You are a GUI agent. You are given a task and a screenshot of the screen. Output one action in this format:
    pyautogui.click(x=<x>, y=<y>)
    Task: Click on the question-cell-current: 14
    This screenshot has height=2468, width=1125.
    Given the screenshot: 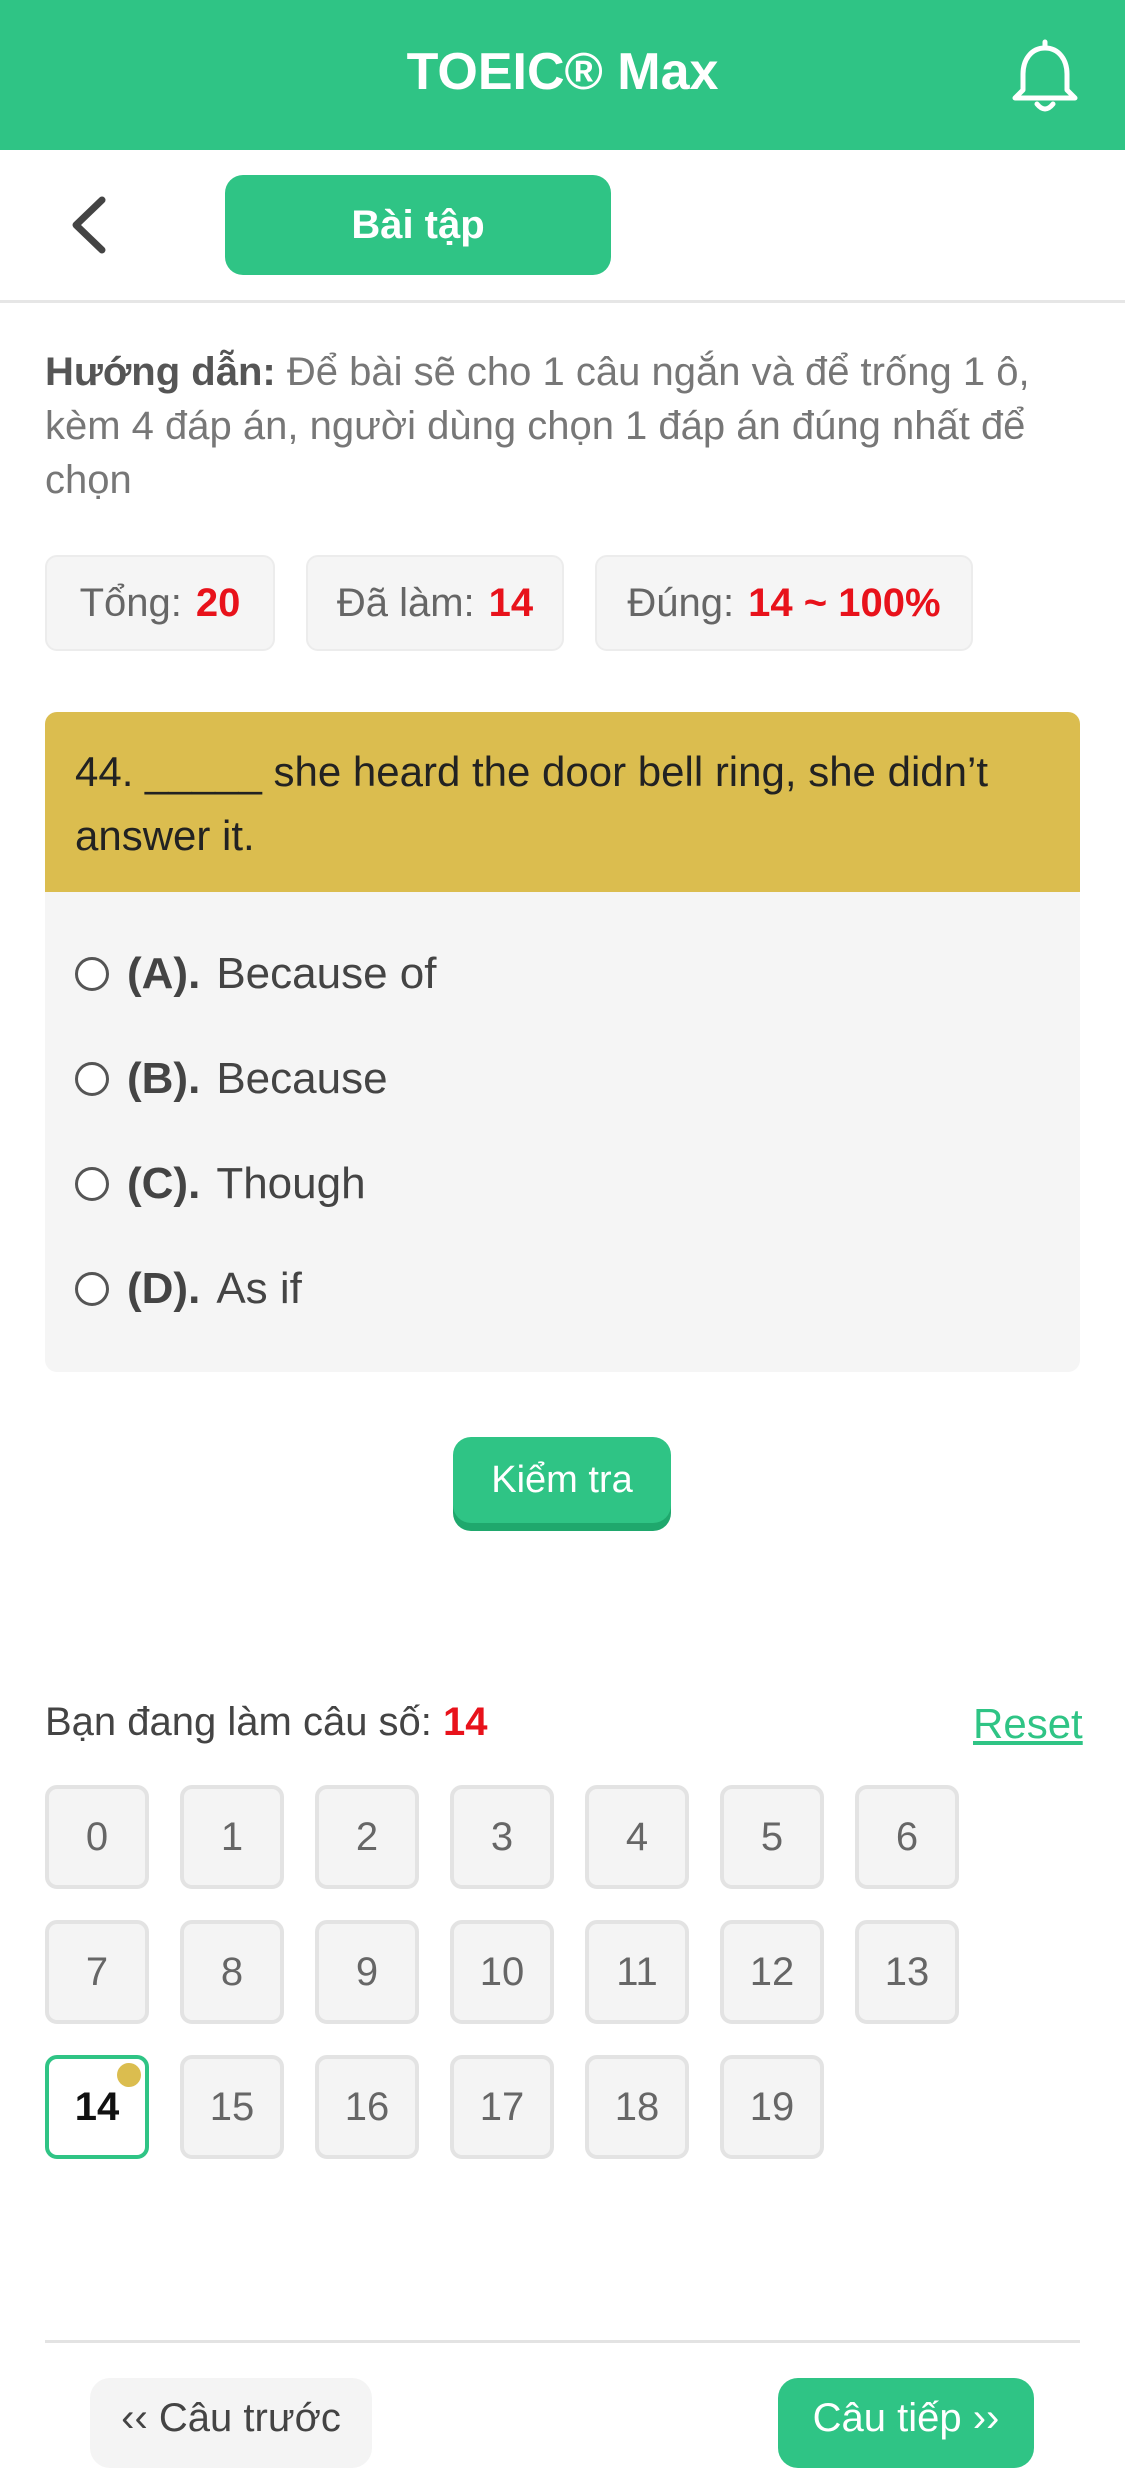 What is the action you would take?
    pyautogui.click(x=97, y=2107)
    